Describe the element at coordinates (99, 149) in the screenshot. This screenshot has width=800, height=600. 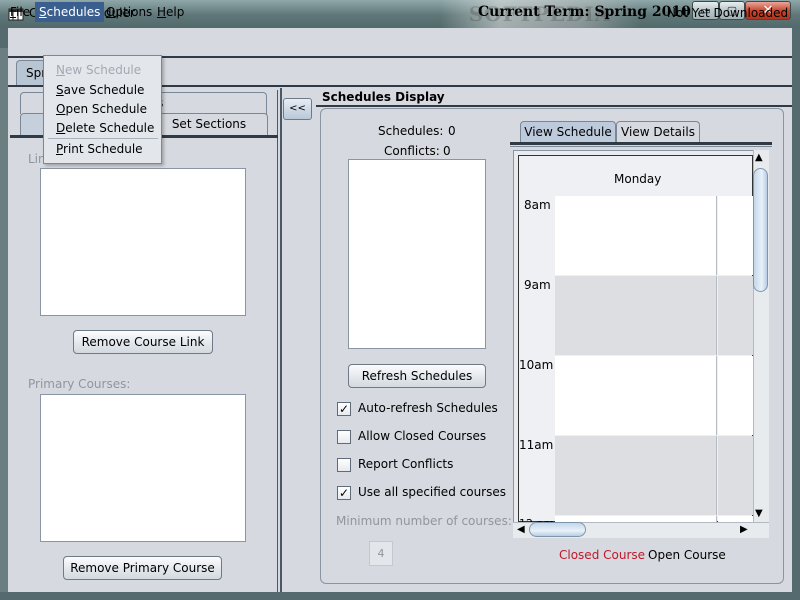
I see `menu-item-print-schedule: Print Schedule` at that location.